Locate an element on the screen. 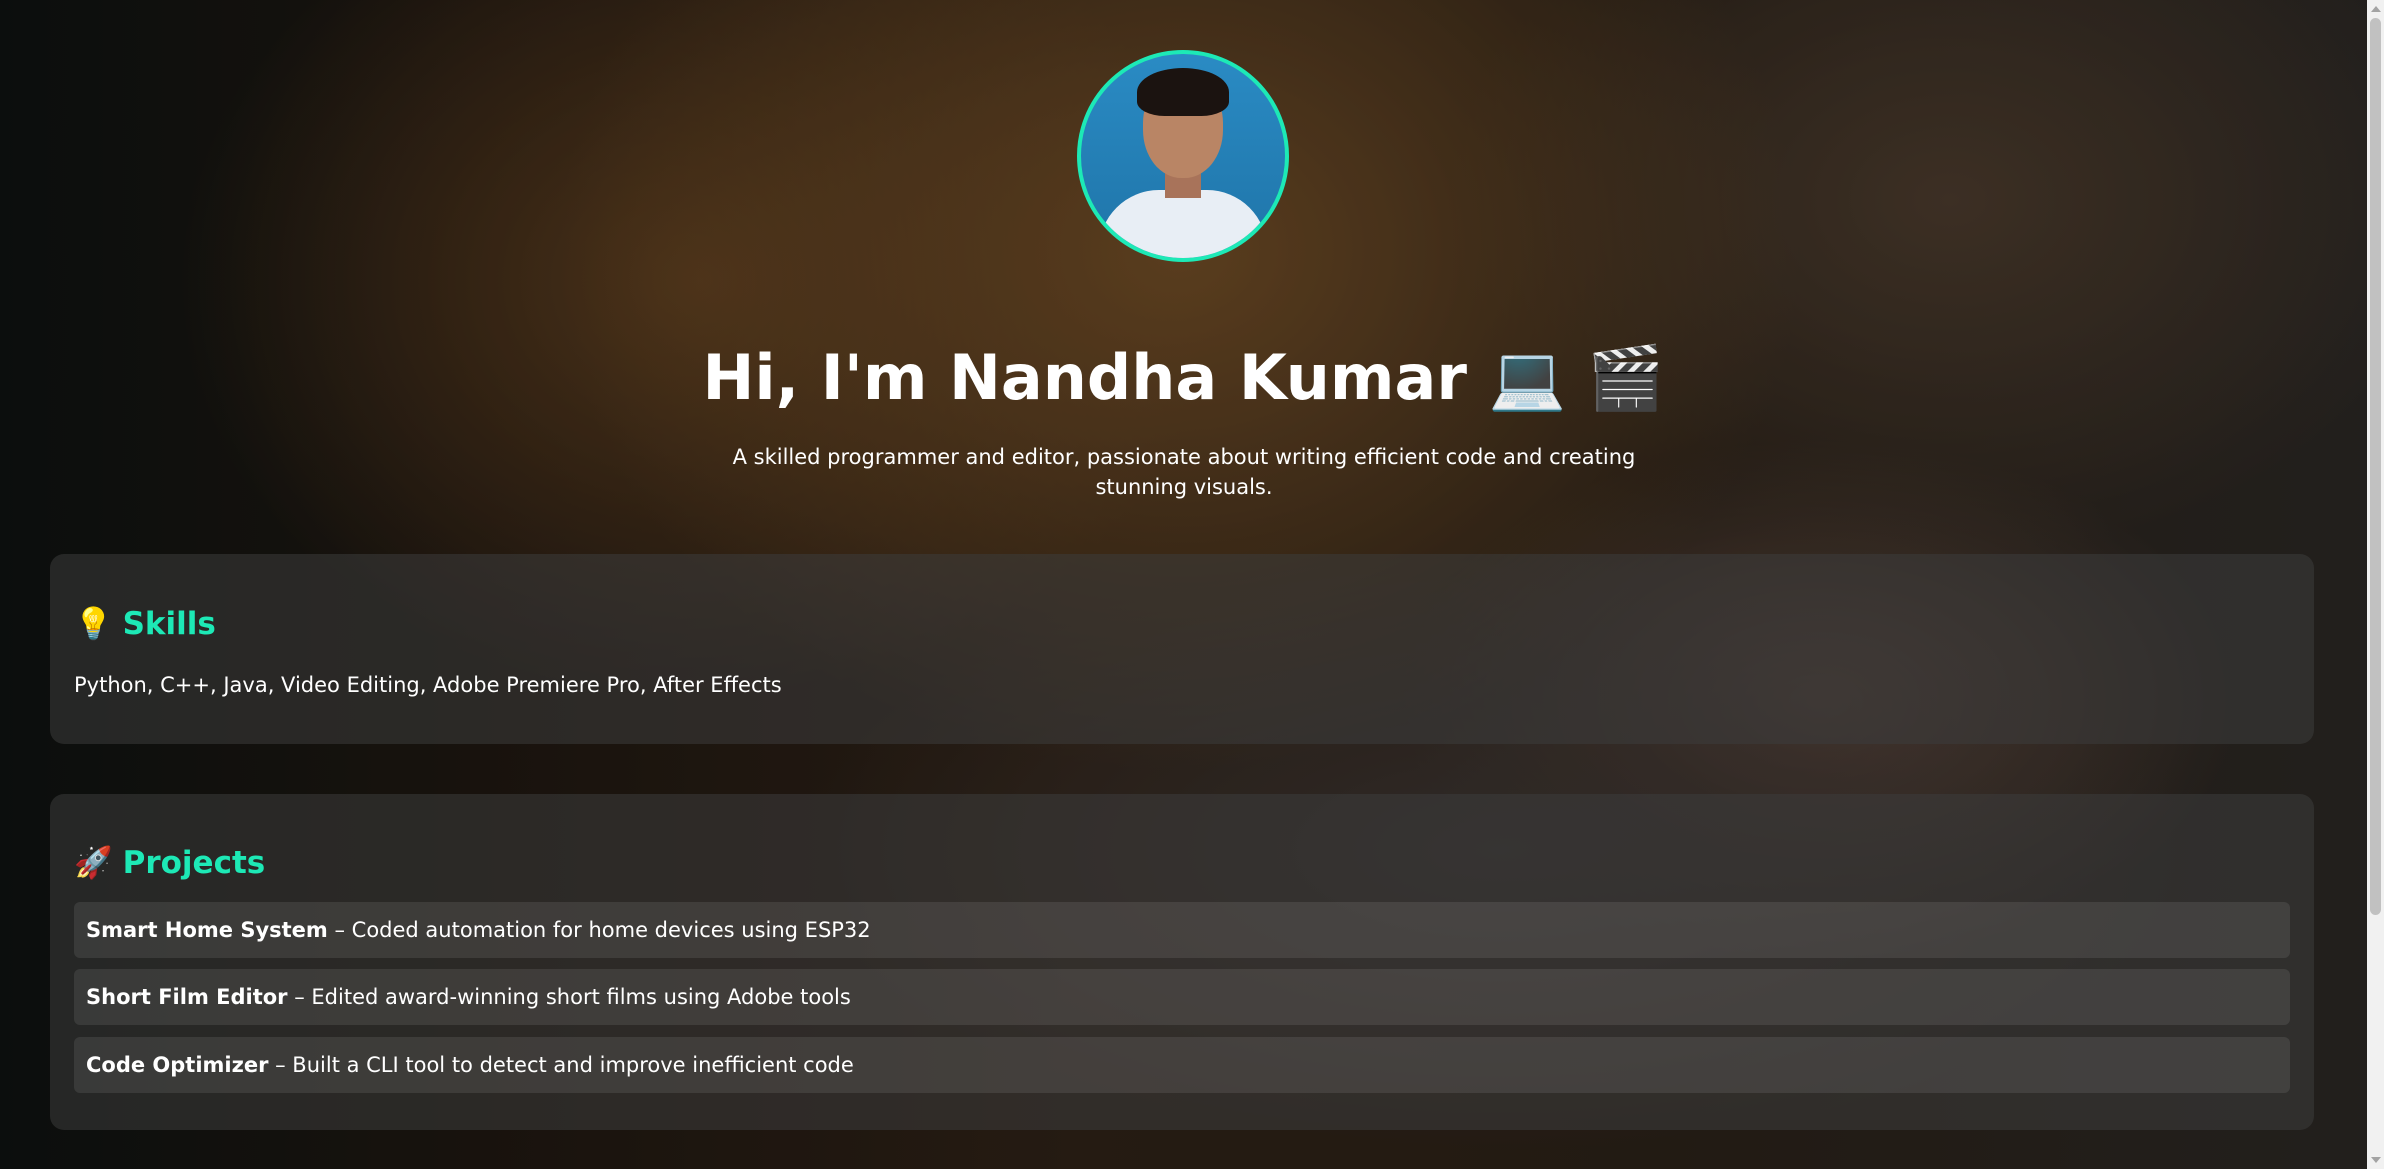 The image size is (2384, 1169). projects-heading: 🚀 Projects is located at coordinates (169, 863).